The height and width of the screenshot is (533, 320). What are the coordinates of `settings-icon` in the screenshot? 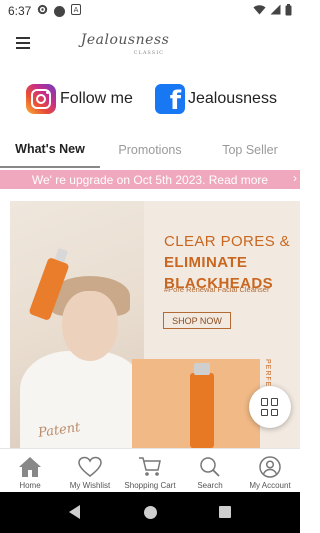 It's located at (42, 11).